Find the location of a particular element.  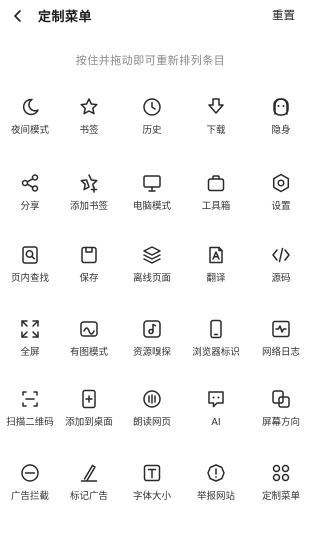

menu-item: 有图模式 is located at coordinates (89, 343).